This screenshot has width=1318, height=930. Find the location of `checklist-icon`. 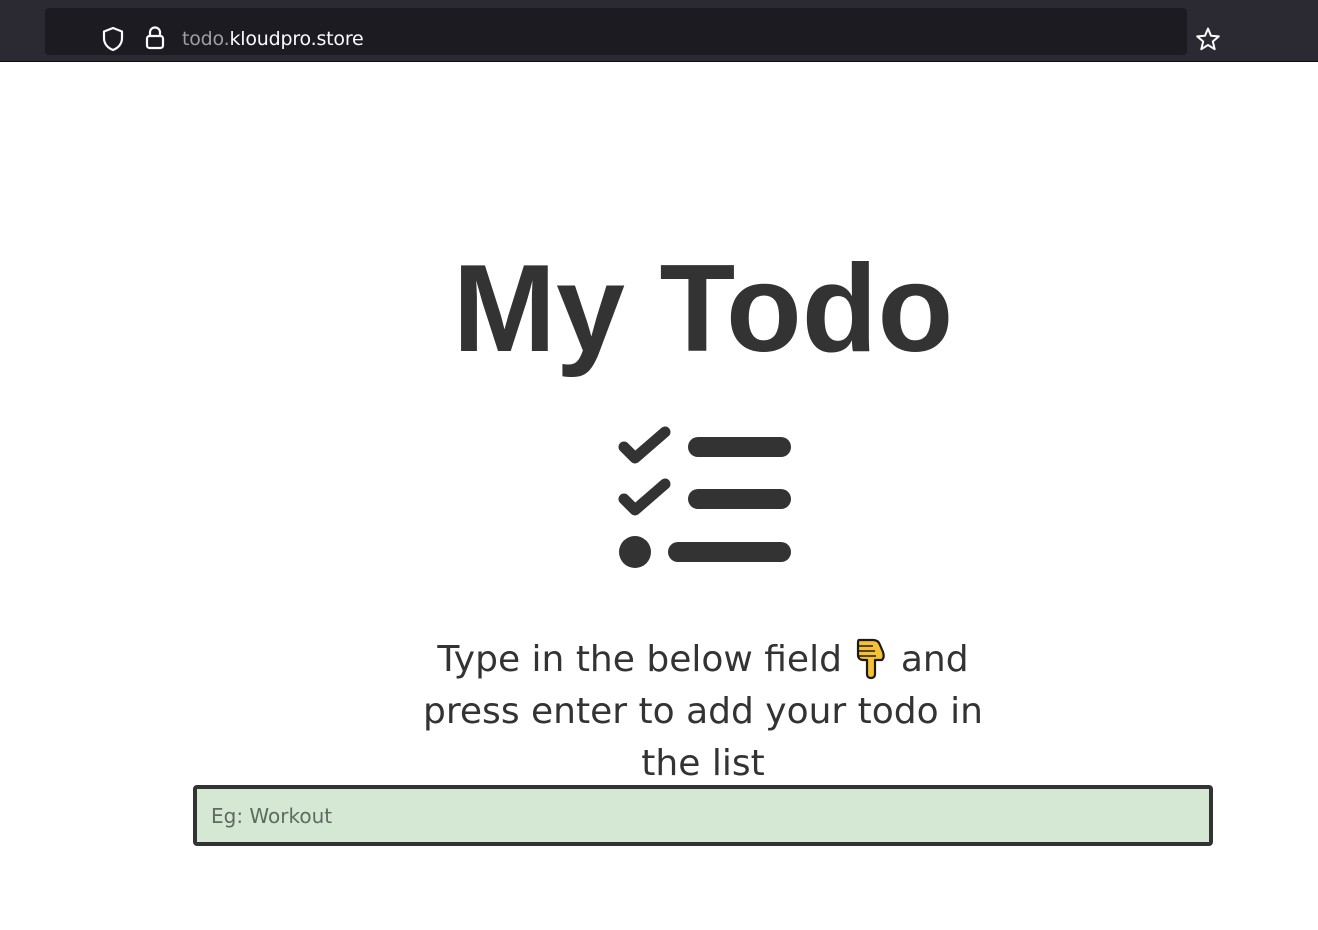

checklist-icon is located at coordinates (704, 499).